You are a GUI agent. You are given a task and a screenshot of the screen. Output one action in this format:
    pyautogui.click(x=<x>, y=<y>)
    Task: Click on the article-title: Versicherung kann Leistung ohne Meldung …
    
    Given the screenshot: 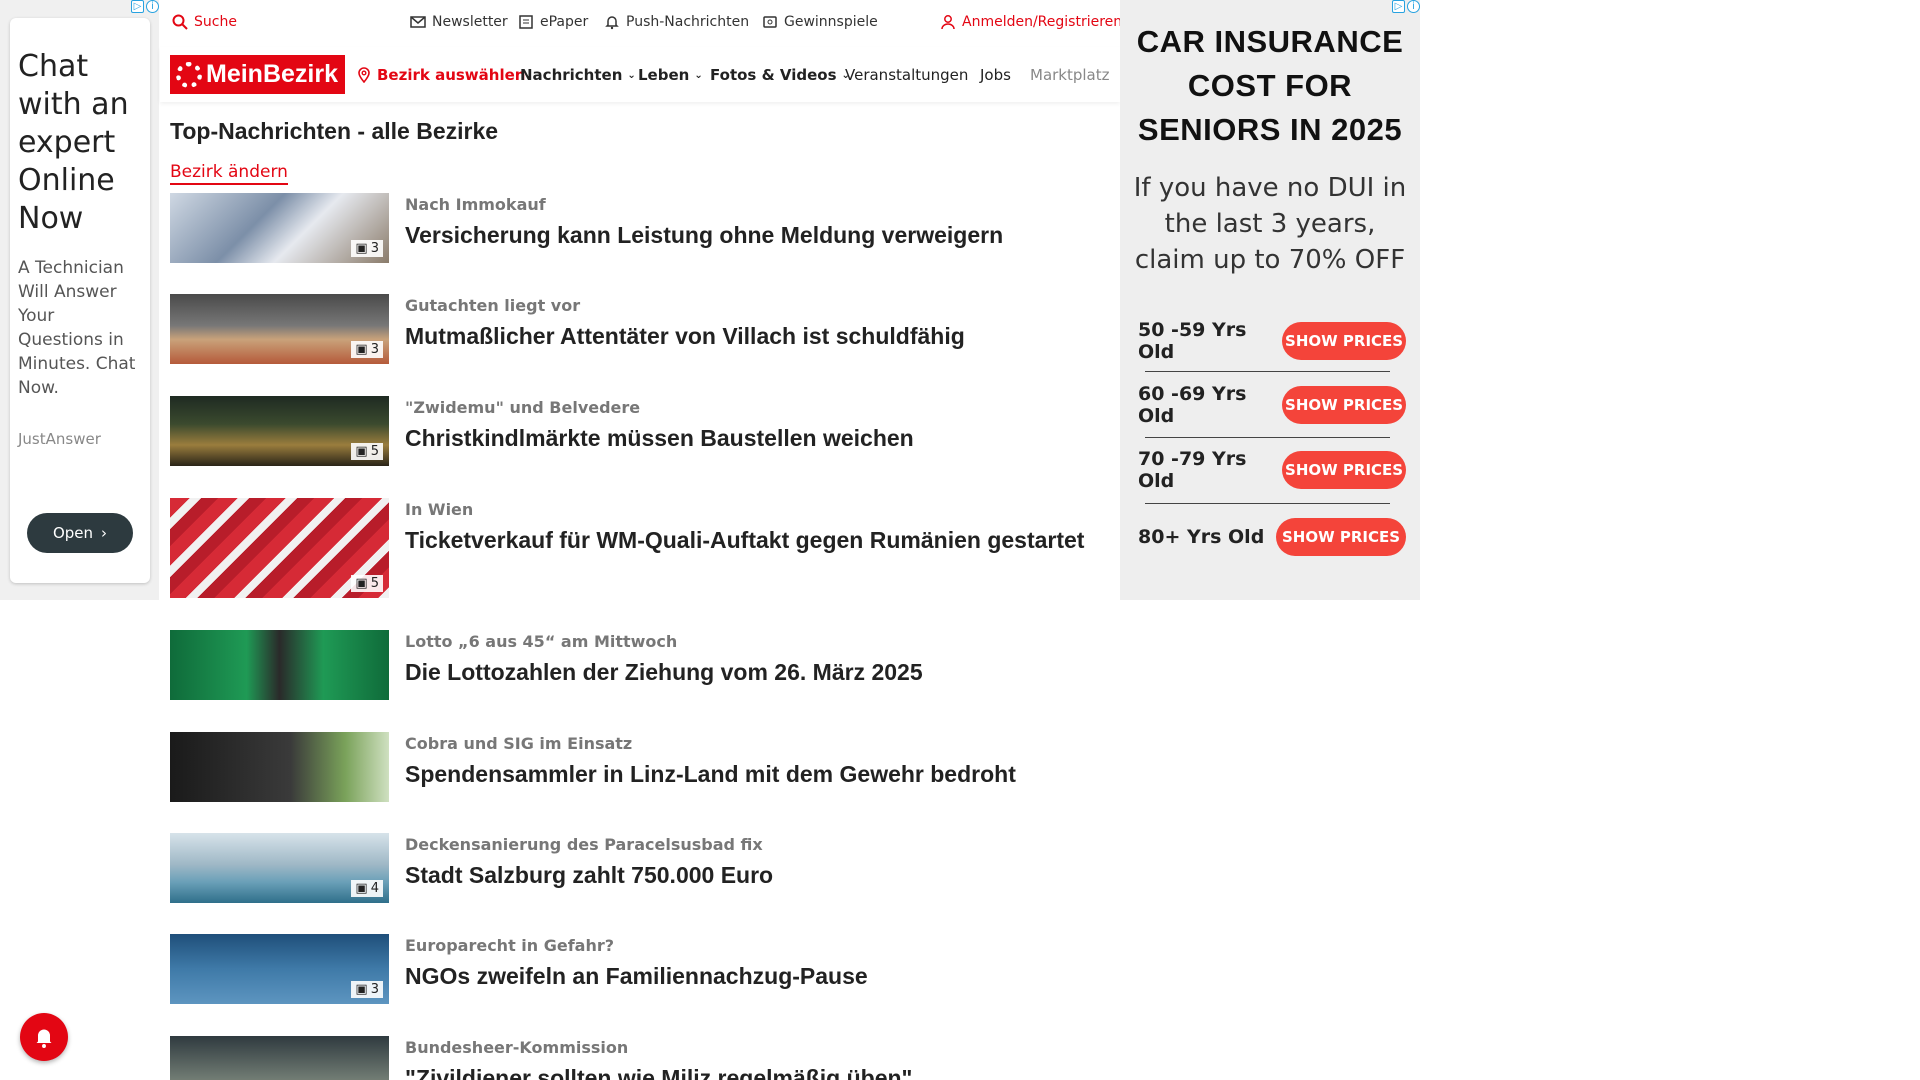 What is the action you would take?
    pyautogui.click(x=755, y=235)
    